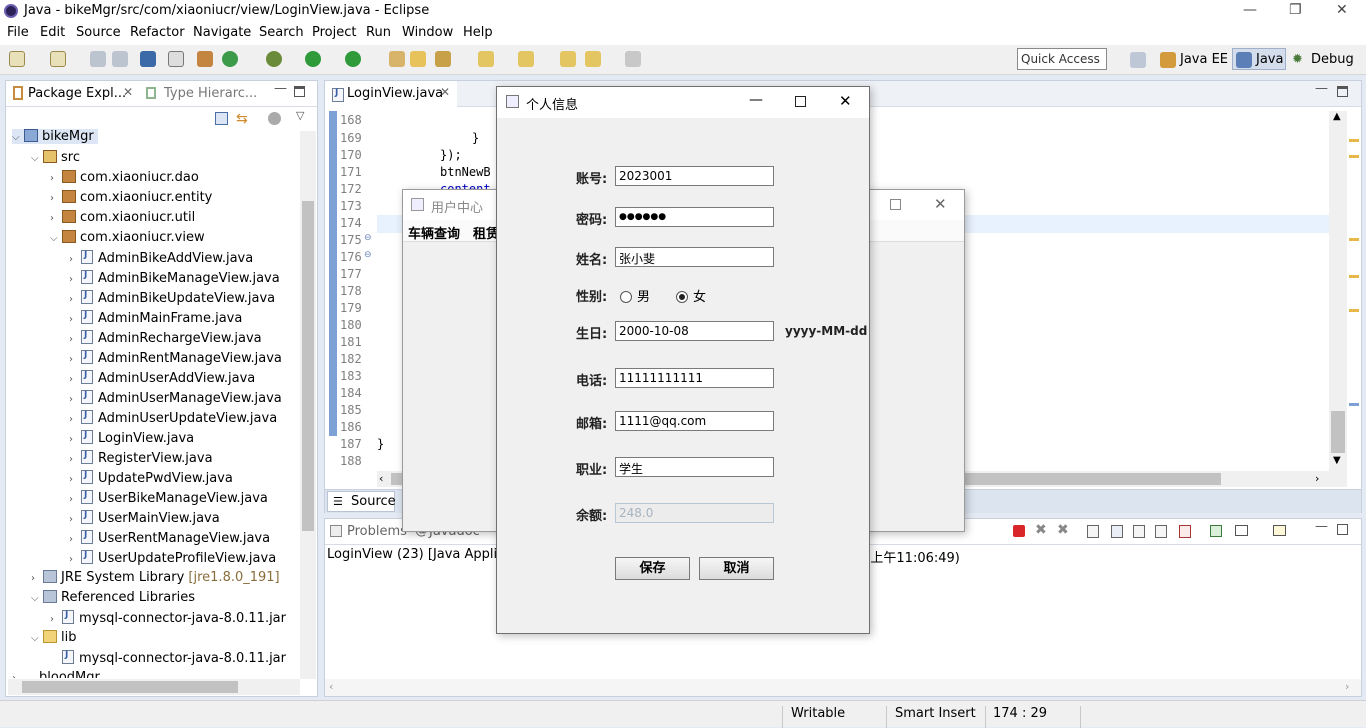  Describe the element at coordinates (694, 331) in the screenshot. I see `birthday-field: 2000-10-08` at that location.